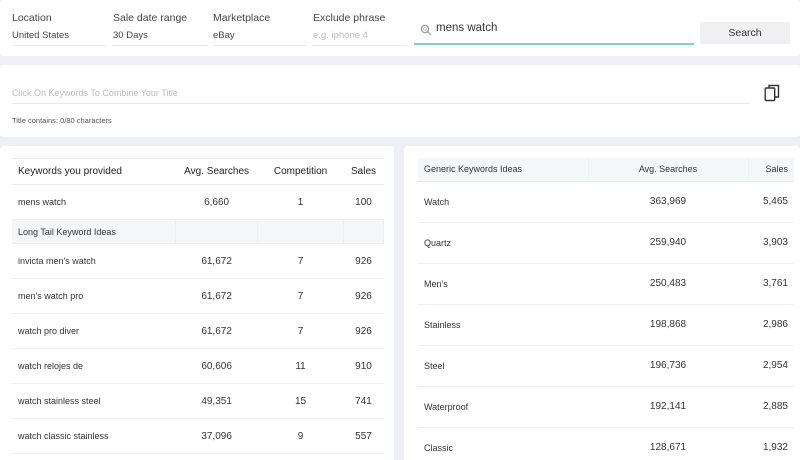 This screenshot has height=460, width=800. I want to click on search-button: Search, so click(745, 33).